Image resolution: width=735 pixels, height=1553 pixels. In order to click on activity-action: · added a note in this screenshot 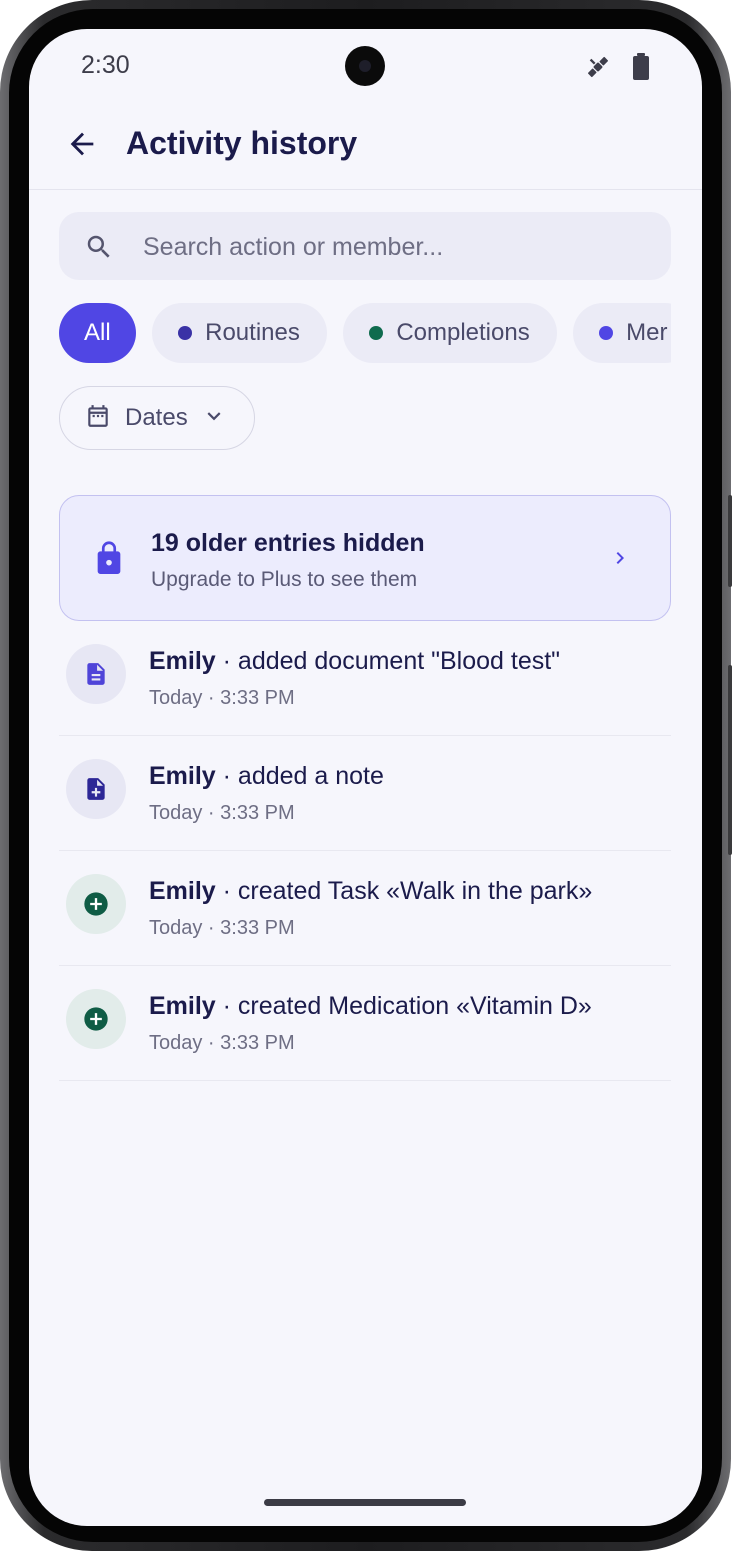, I will do `click(299, 776)`.